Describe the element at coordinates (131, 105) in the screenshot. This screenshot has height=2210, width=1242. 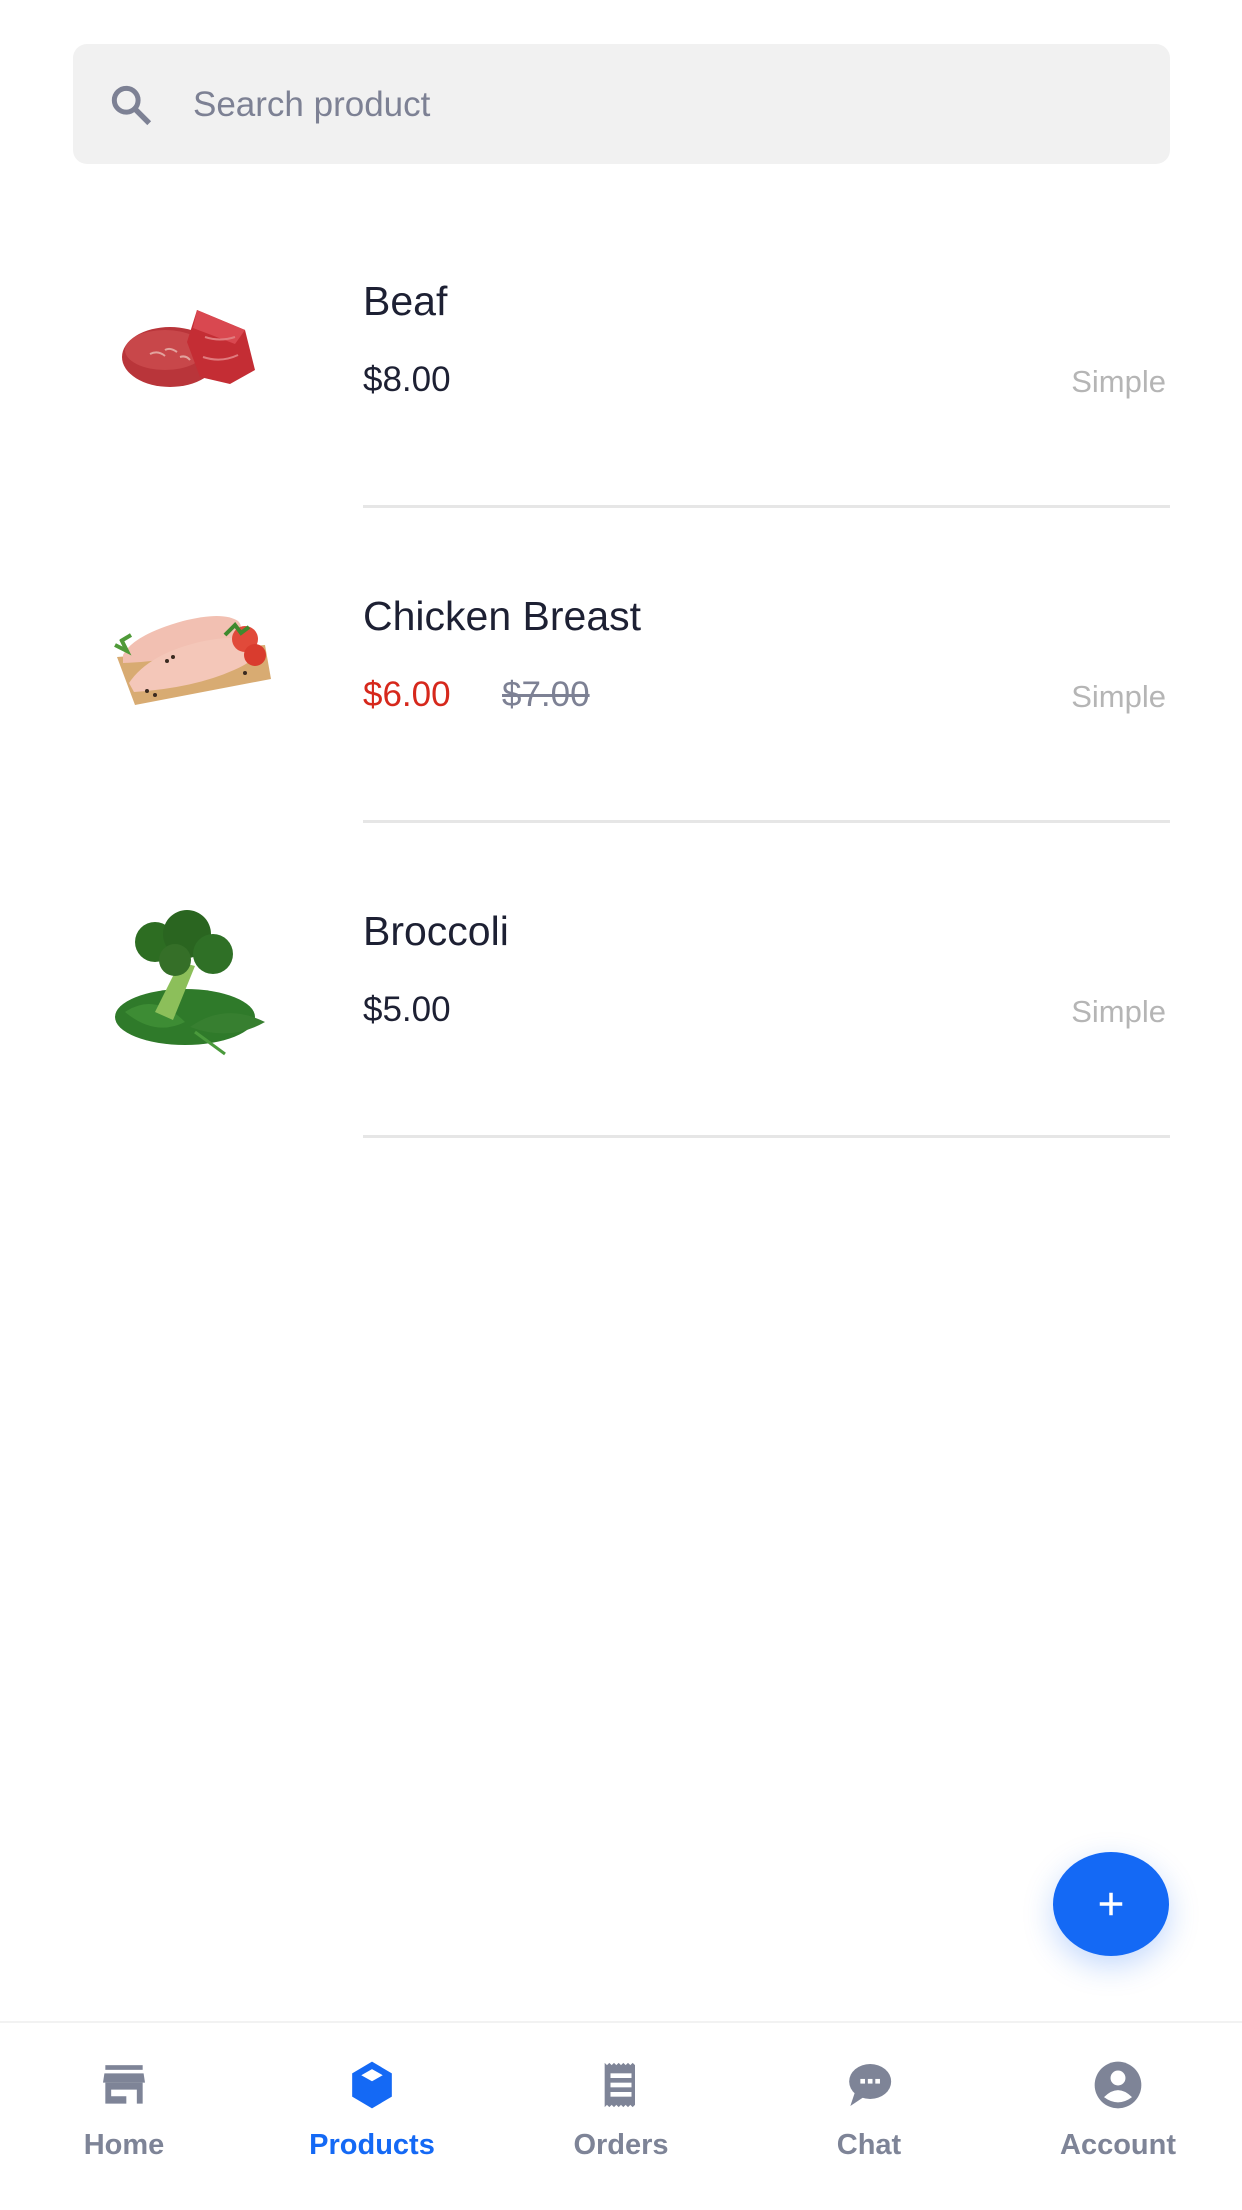
I see `search-icon` at that location.